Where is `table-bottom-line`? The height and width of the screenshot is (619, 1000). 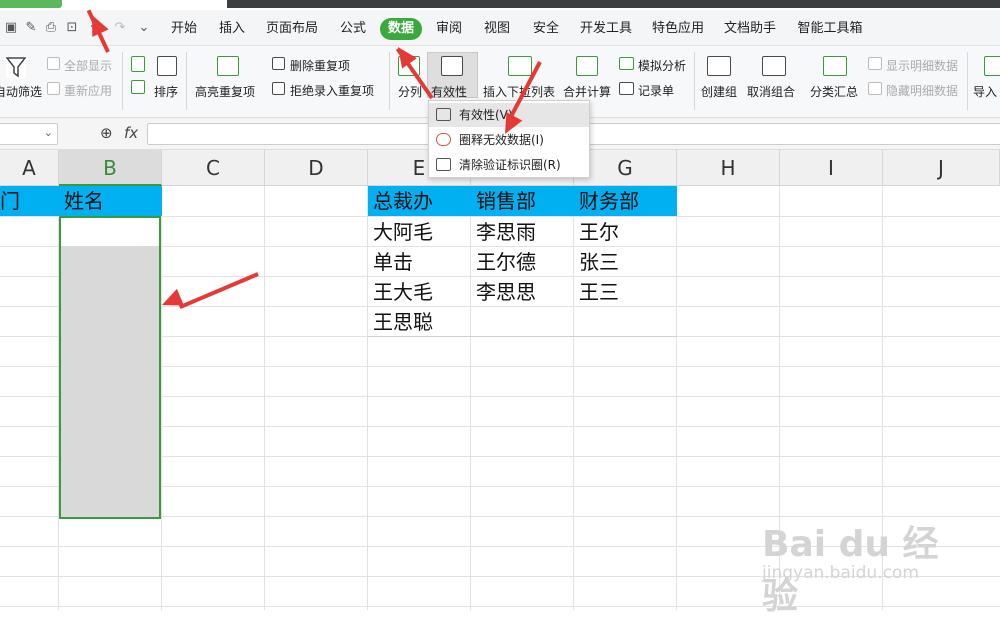
table-bottom-line is located at coordinates (522, 336).